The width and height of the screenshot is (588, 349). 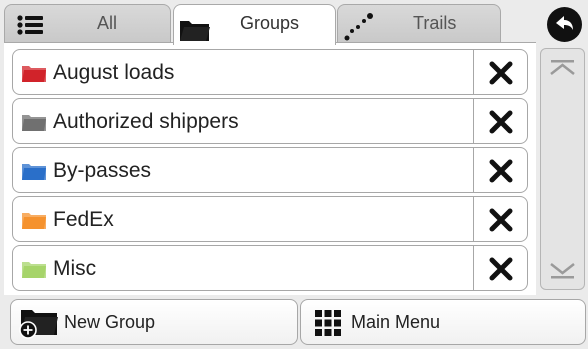 What do you see at coordinates (270, 23) in the screenshot?
I see `tab-groups-label: Groups` at bounding box center [270, 23].